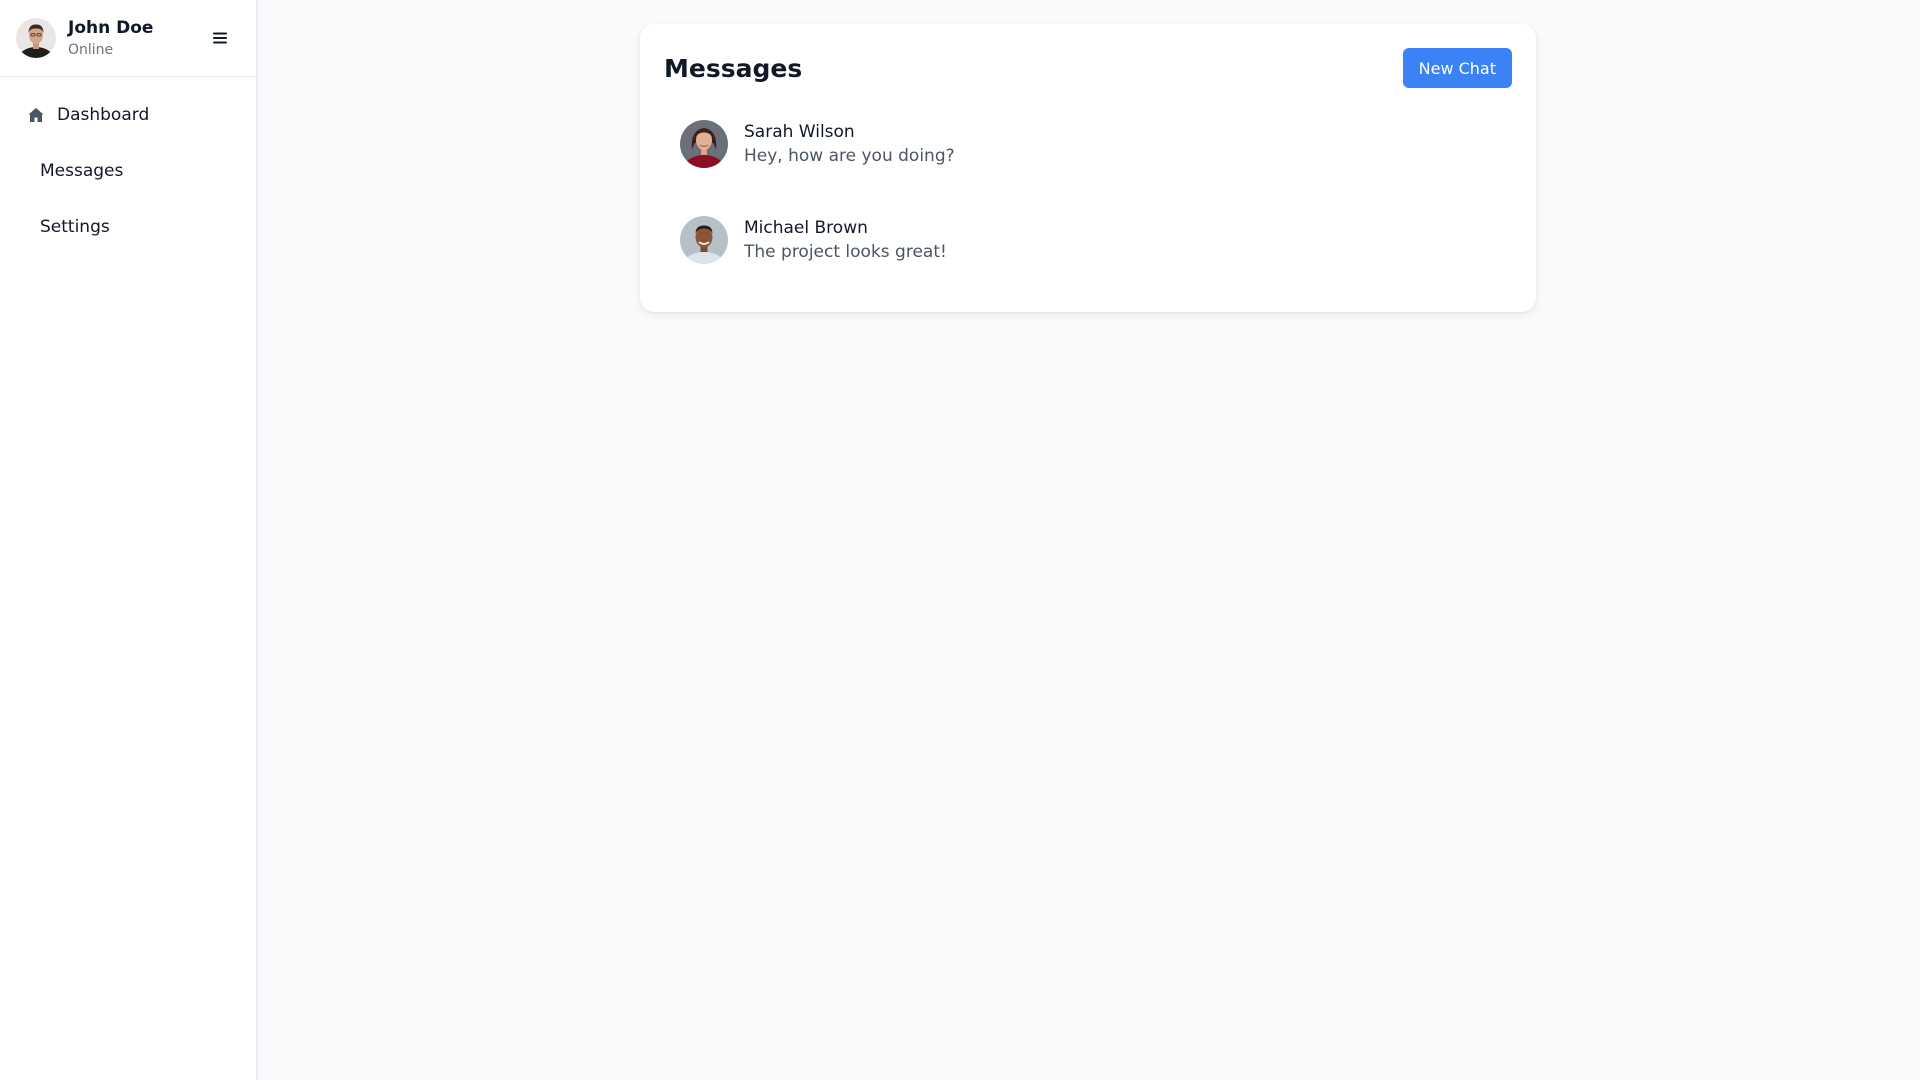  What do you see at coordinates (220, 38) in the screenshot?
I see `hamburger-icon` at bounding box center [220, 38].